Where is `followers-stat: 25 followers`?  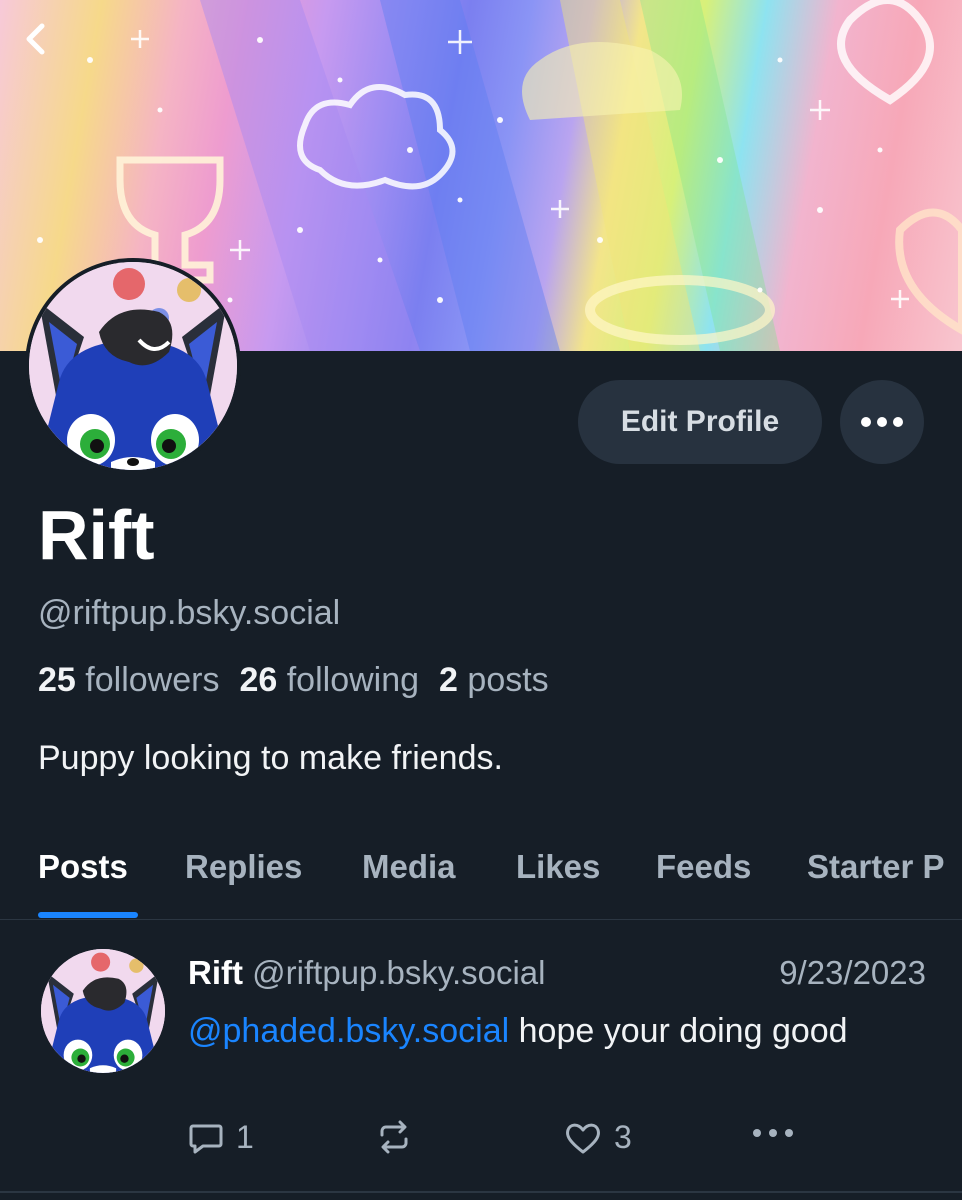
followers-stat: 25 followers is located at coordinates (128, 680).